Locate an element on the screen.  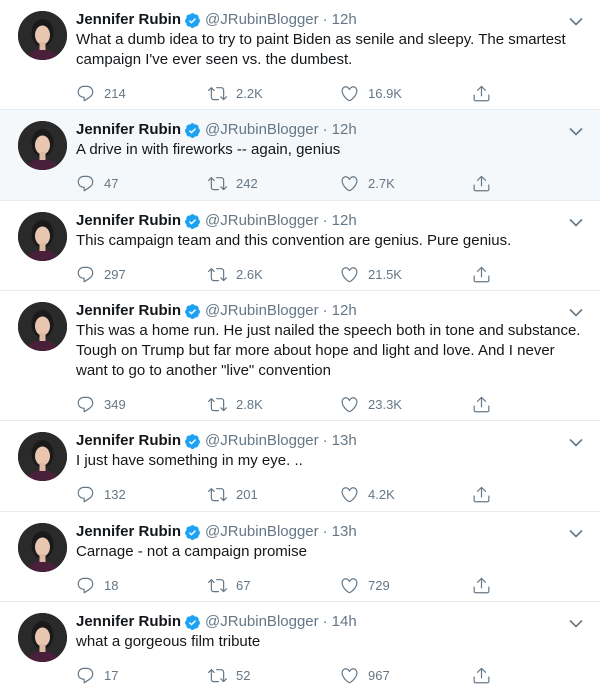
heart-icon is located at coordinates (349, 585).